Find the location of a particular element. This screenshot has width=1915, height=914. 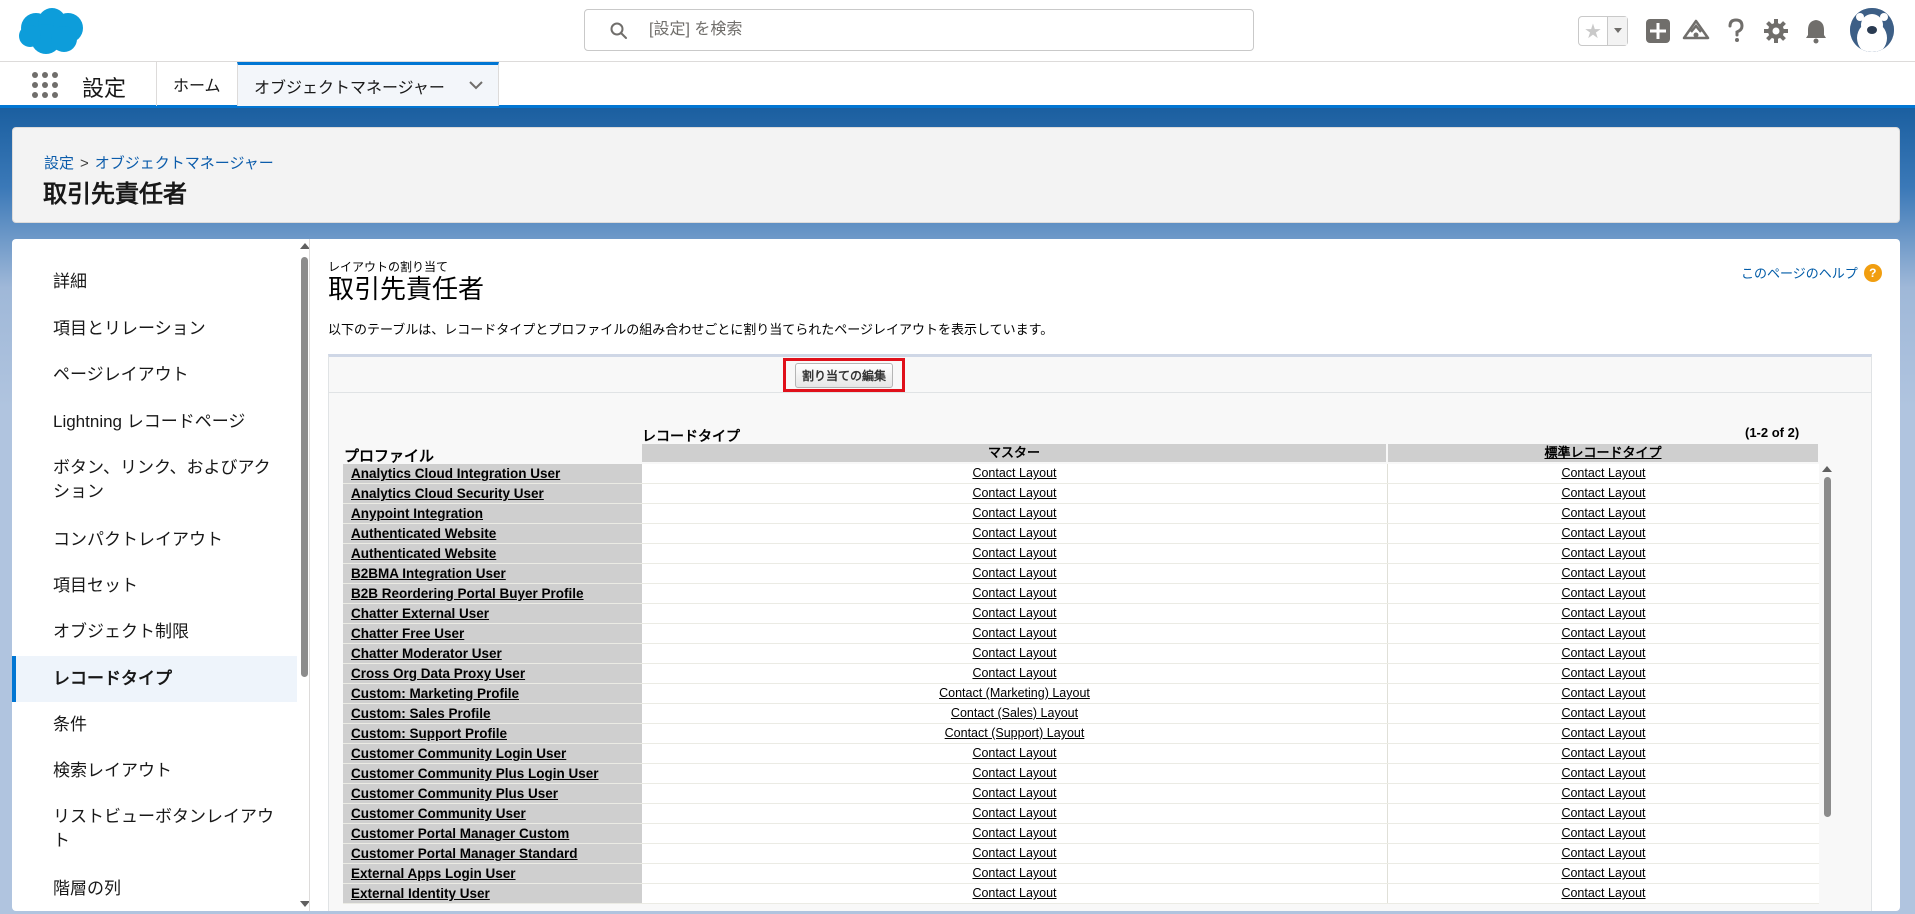

search-input is located at coordinates (939, 30).